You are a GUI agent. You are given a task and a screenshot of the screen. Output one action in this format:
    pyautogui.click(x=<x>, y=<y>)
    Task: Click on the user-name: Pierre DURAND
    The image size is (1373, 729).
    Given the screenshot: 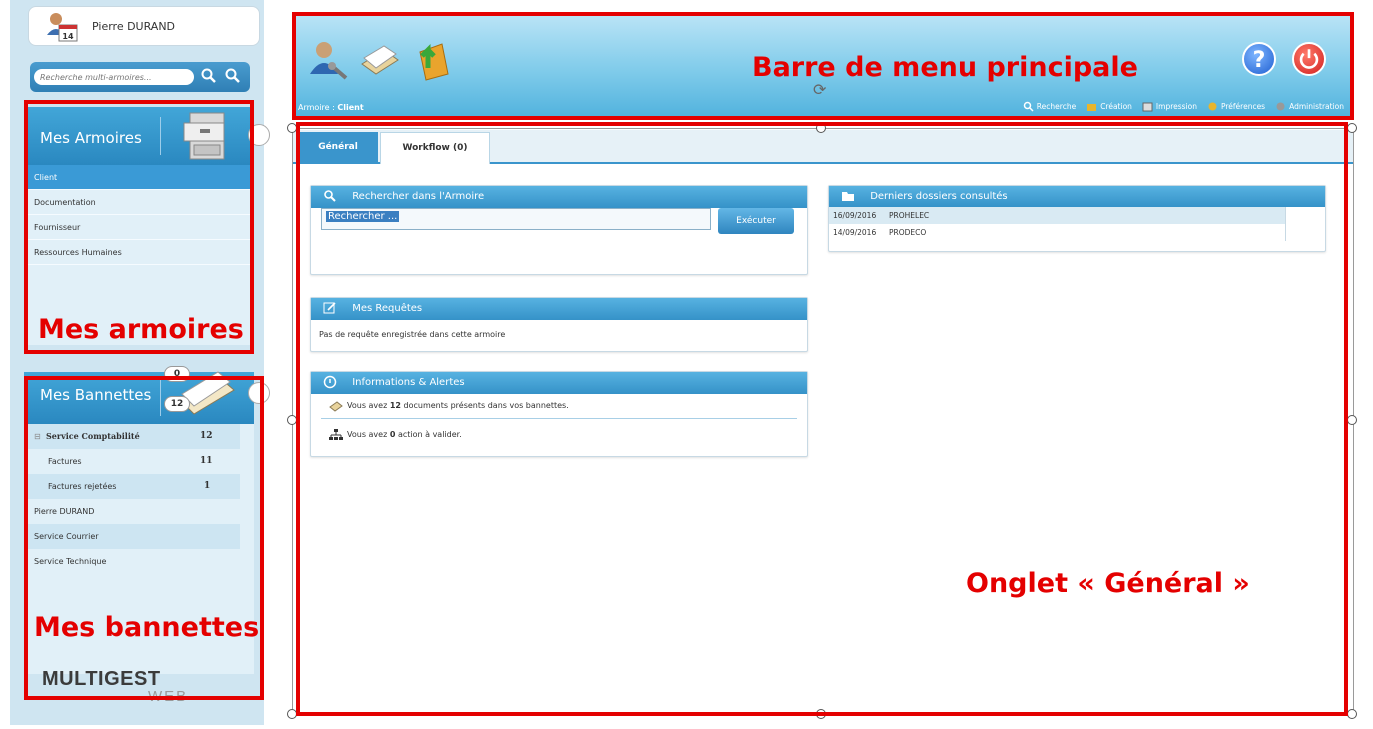 What is the action you would take?
    pyautogui.click(x=134, y=26)
    